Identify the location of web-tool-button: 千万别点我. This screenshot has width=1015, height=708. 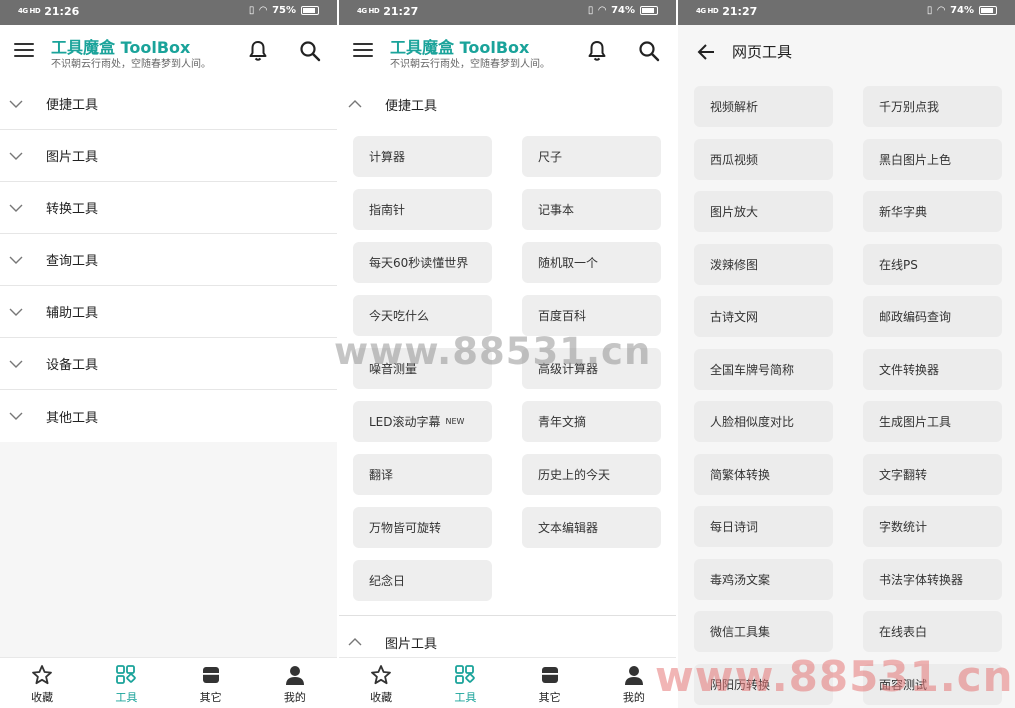
(932, 106).